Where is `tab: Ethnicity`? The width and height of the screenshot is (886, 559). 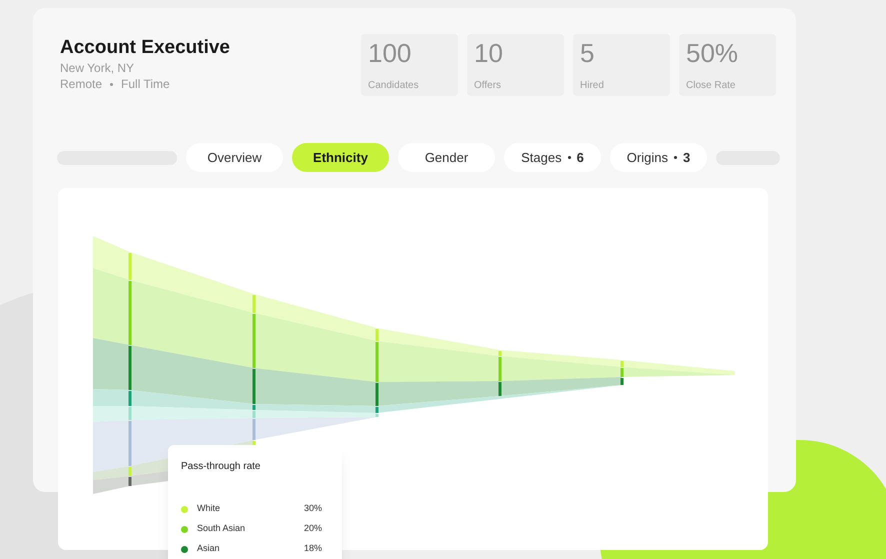
tab: Ethnicity is located at coordinates (340, 157).